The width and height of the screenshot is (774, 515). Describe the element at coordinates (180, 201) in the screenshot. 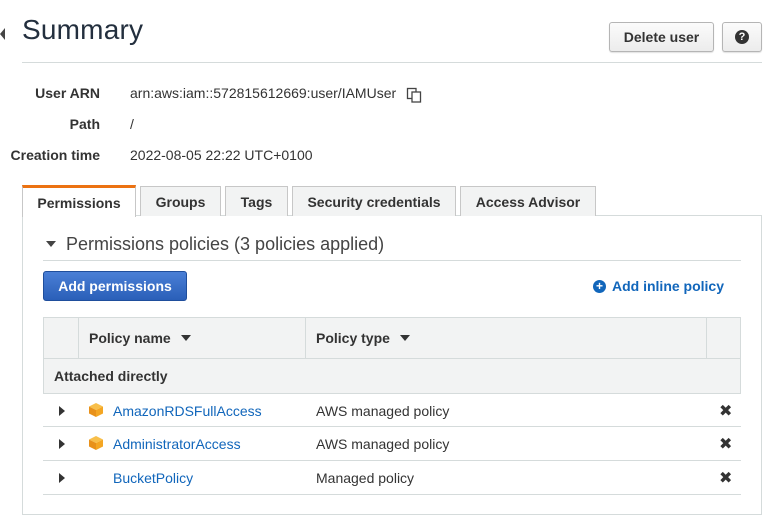

I see `tab-groups: Groups` at that location.